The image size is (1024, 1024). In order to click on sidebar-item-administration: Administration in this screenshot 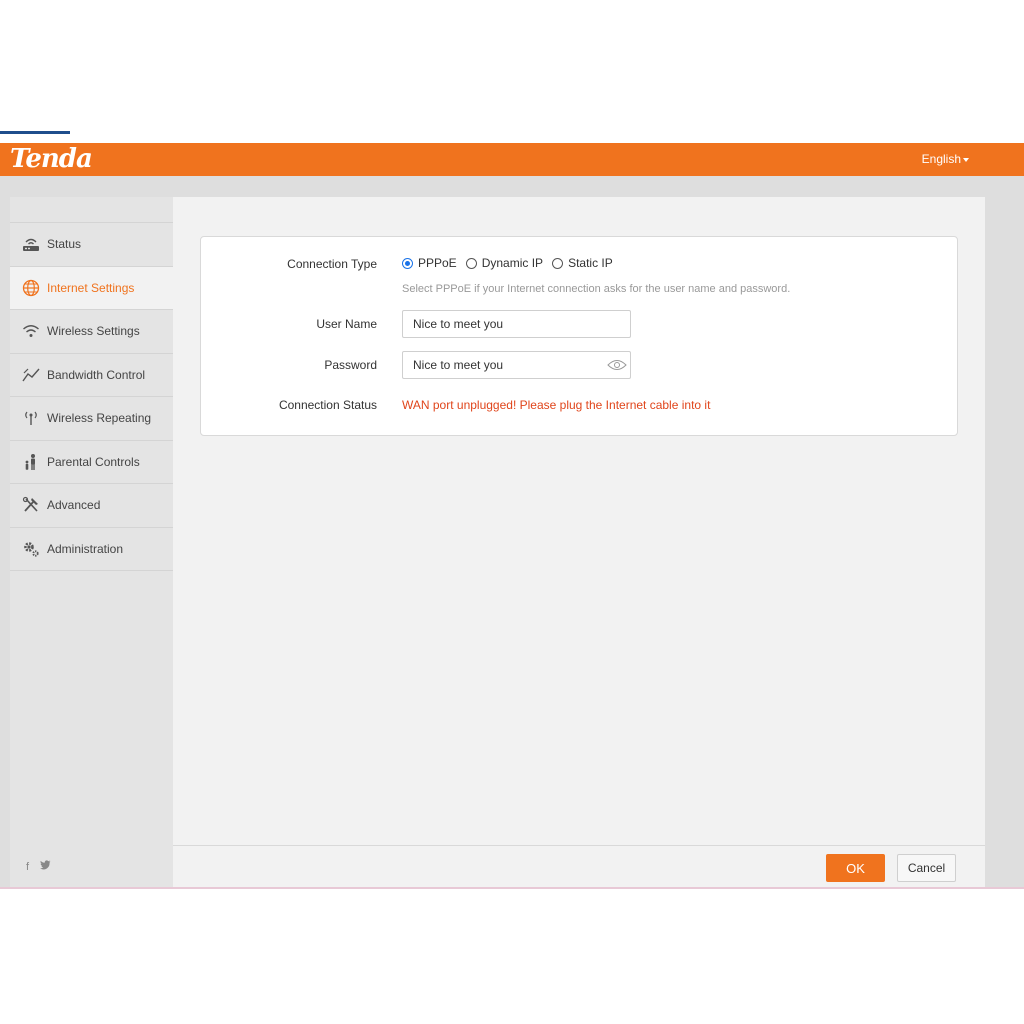, I will do `click(91, 549)`.